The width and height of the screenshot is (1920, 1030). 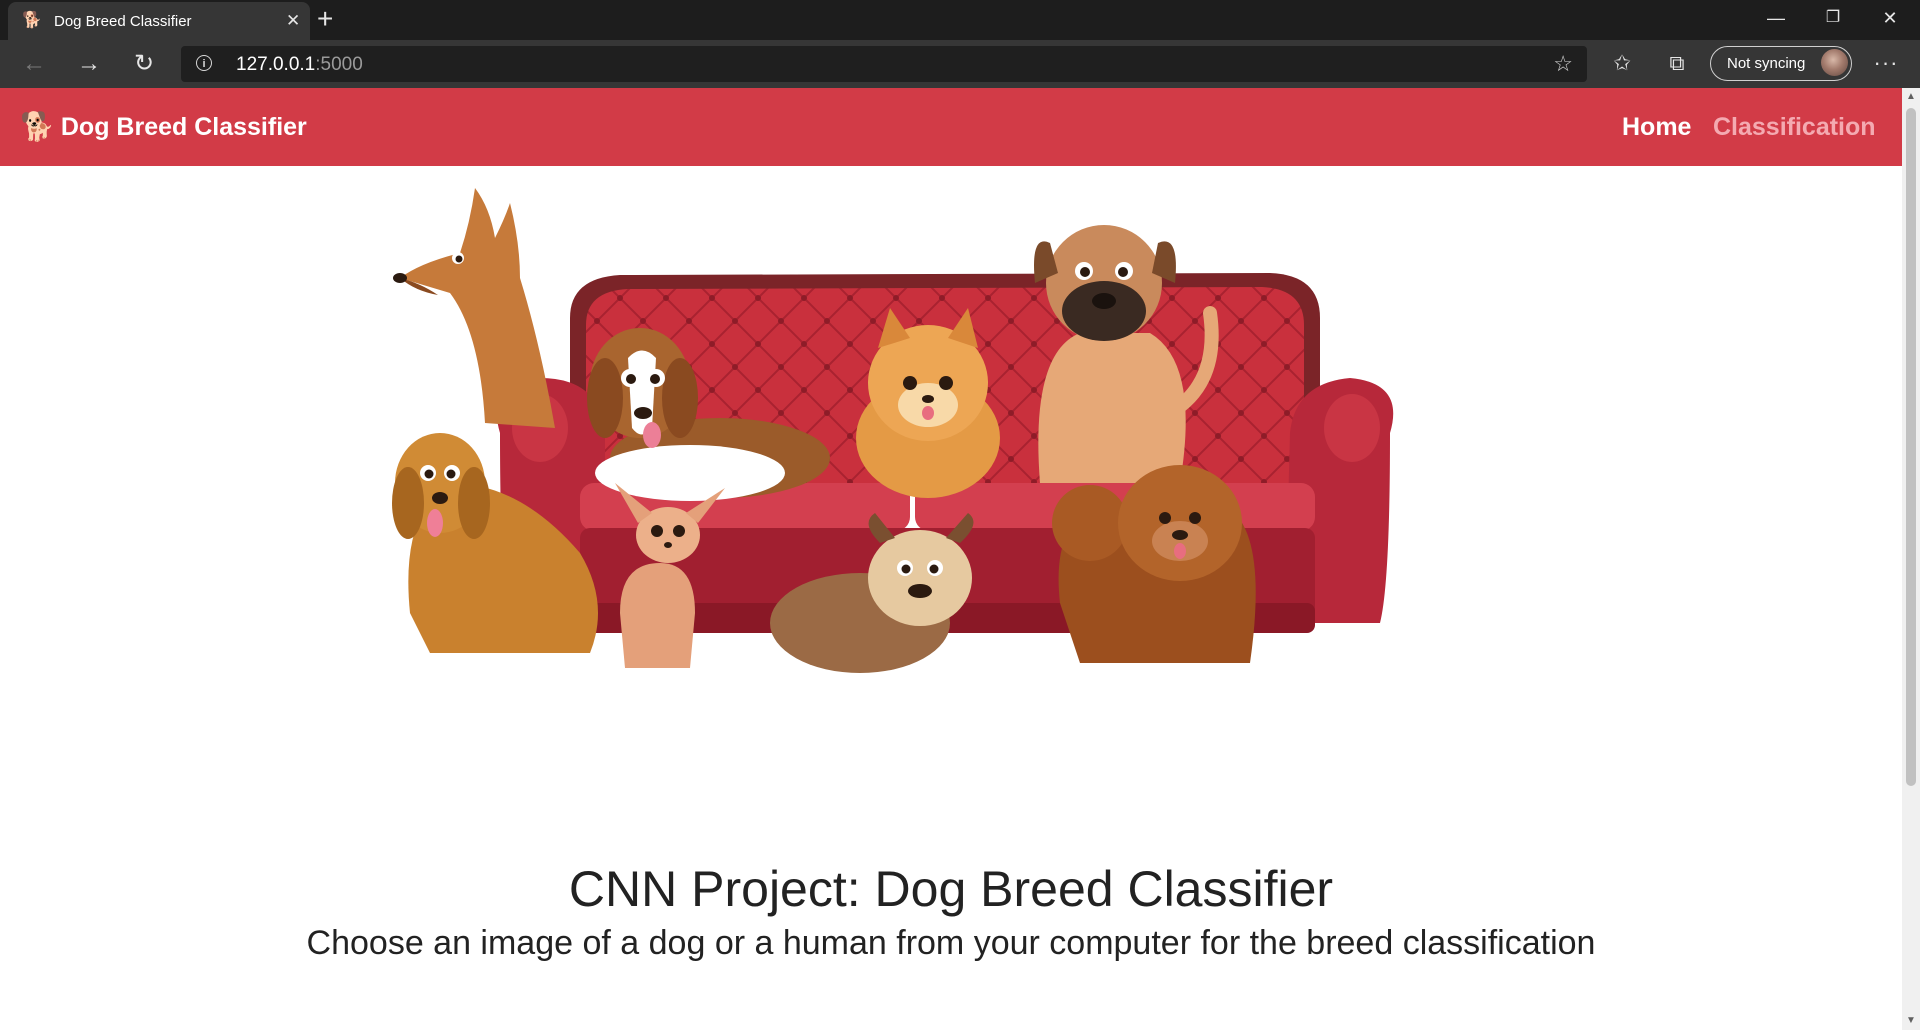 What do you see at coordinates (884, 64) in the screenshot?
I see `address-bar: i 127.0.0.1:5000 ☆` at bounding box center [884, 64].